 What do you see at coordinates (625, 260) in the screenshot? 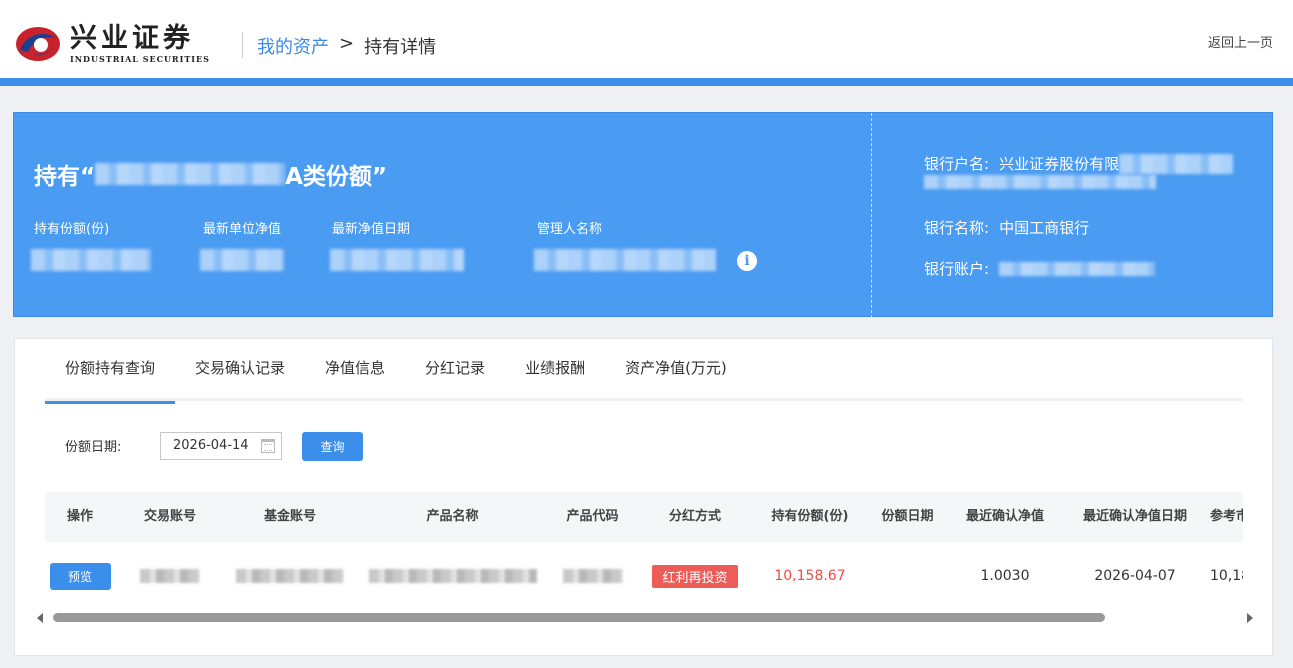
I see `redacted-manager-value` at bounding box center [625, 260].